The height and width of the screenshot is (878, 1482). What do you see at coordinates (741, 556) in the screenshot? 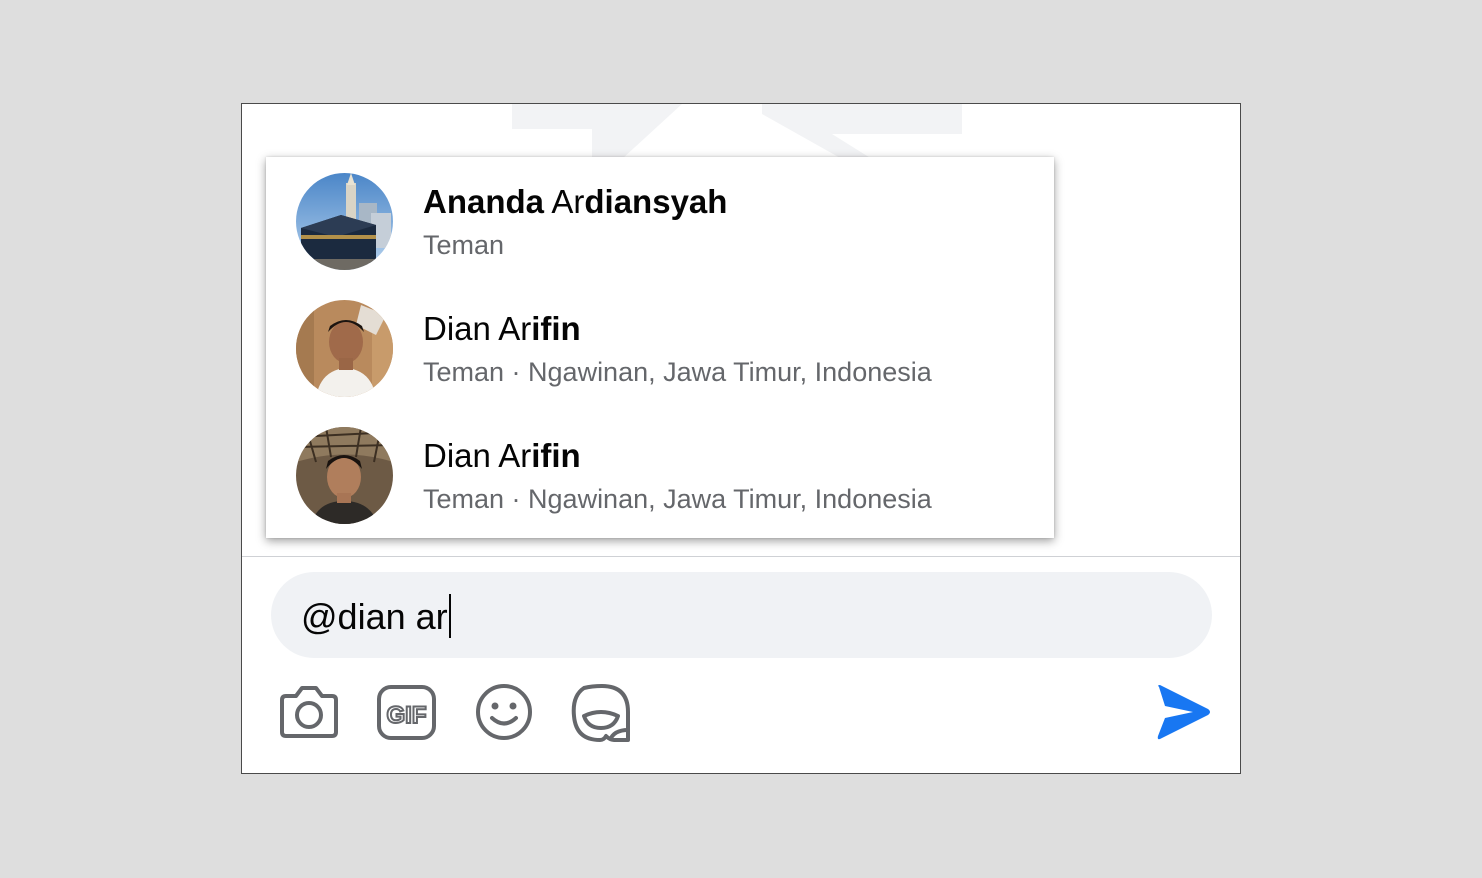
I see `divider` at bounding box center [741, 556].